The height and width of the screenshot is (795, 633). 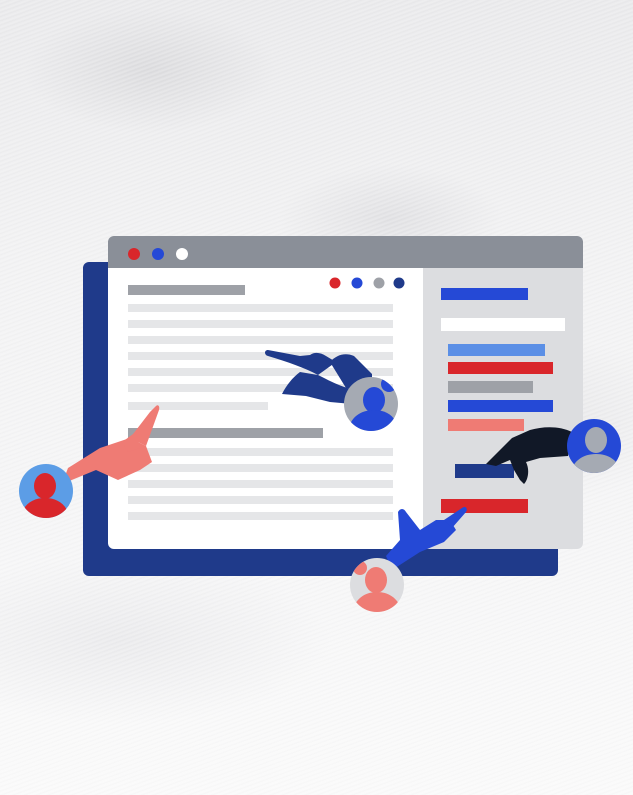 What do you see at coordinates (490, 387) in the screenshot?
I see `sidebar-bar-gray` at bounding box center [490, 387].